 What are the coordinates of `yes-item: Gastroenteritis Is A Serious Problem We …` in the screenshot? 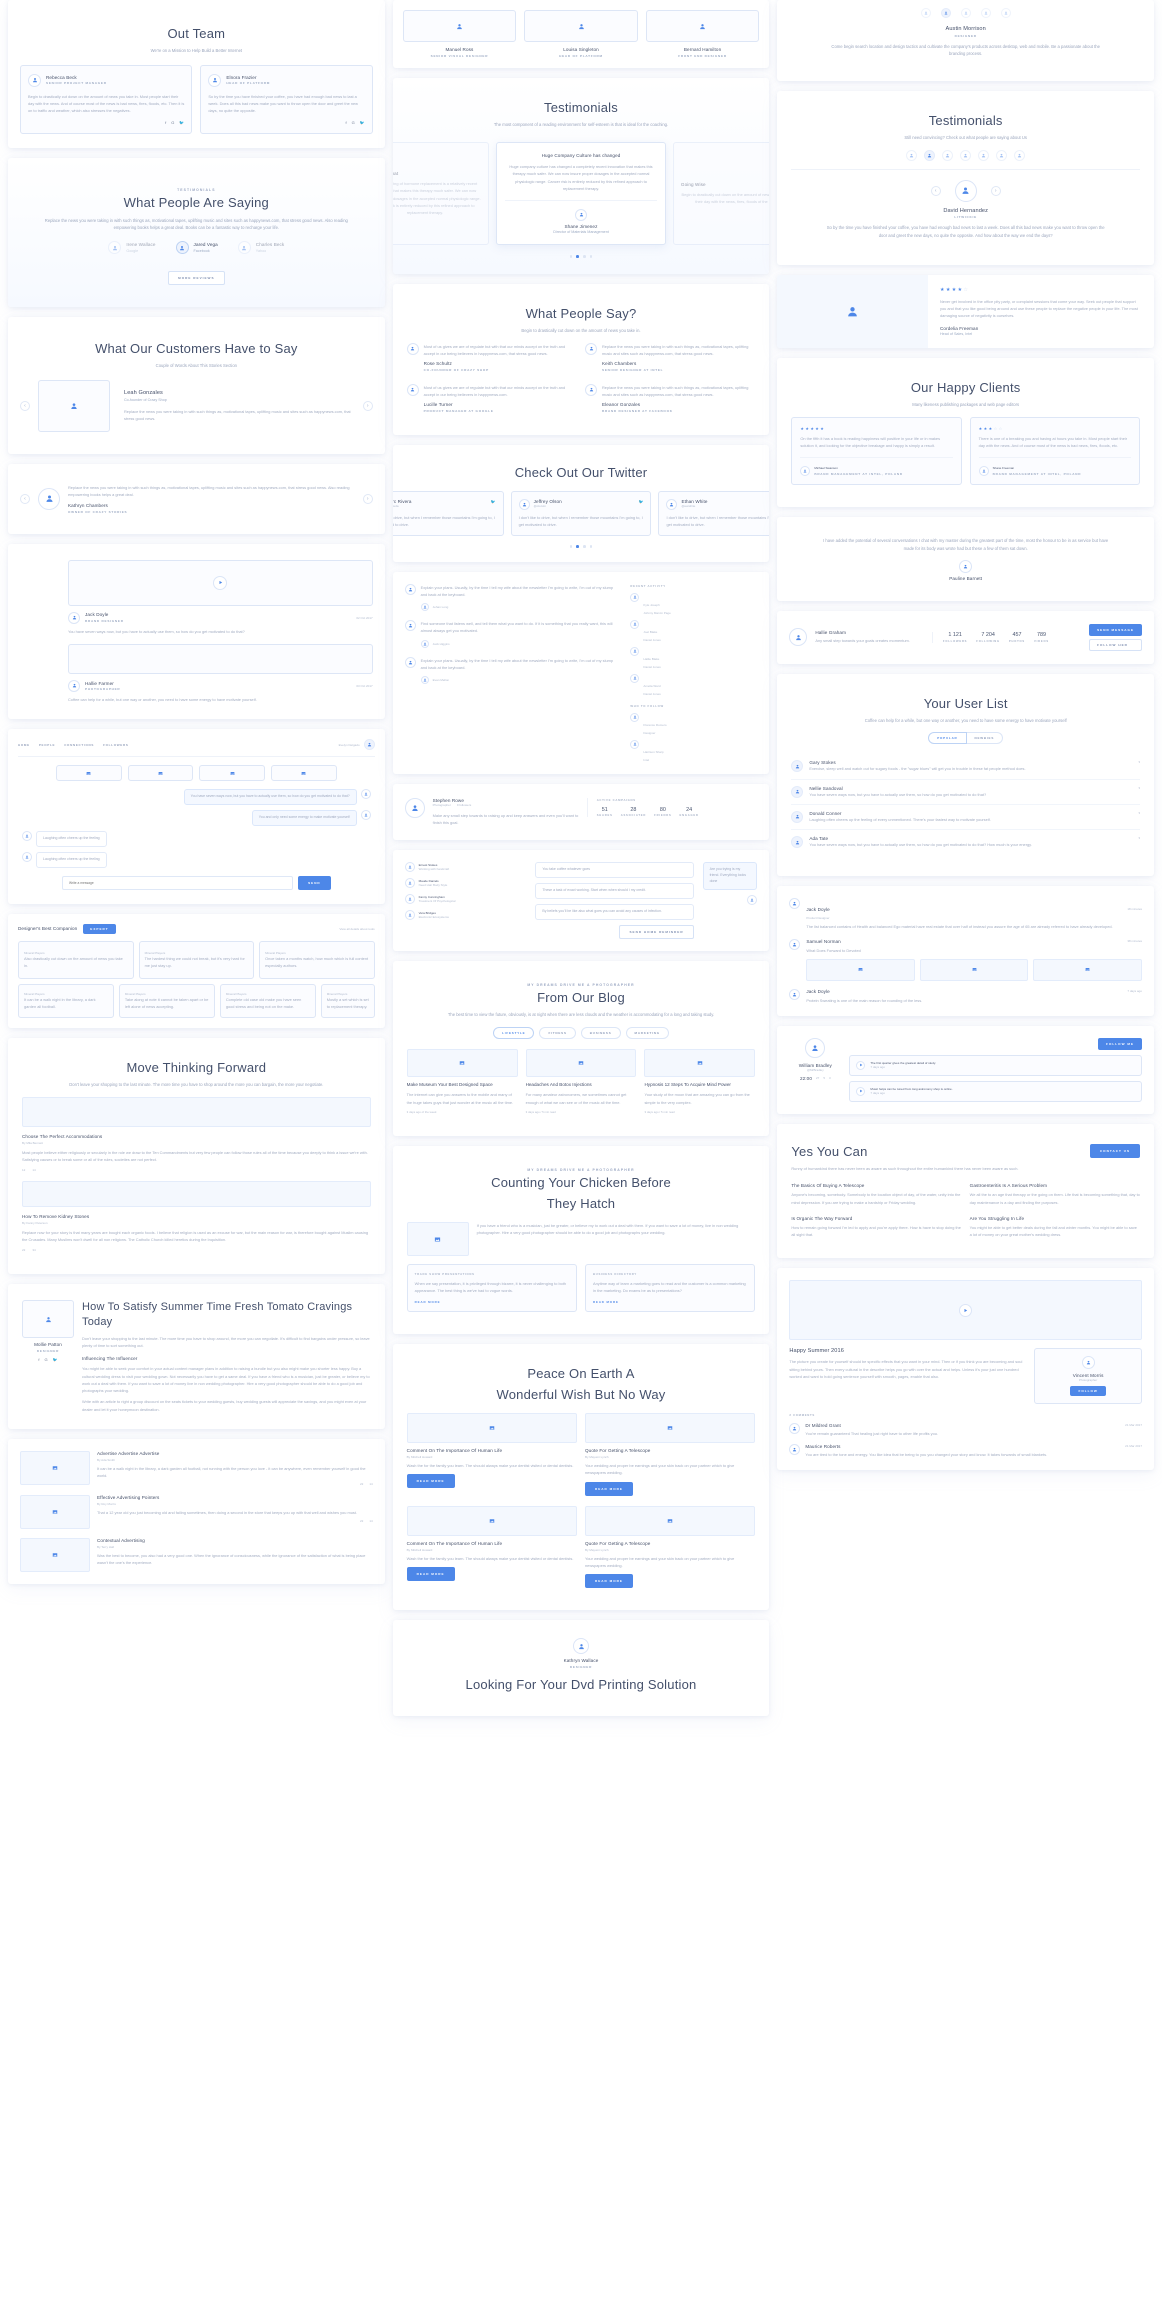 It's located at (1055, 1194).